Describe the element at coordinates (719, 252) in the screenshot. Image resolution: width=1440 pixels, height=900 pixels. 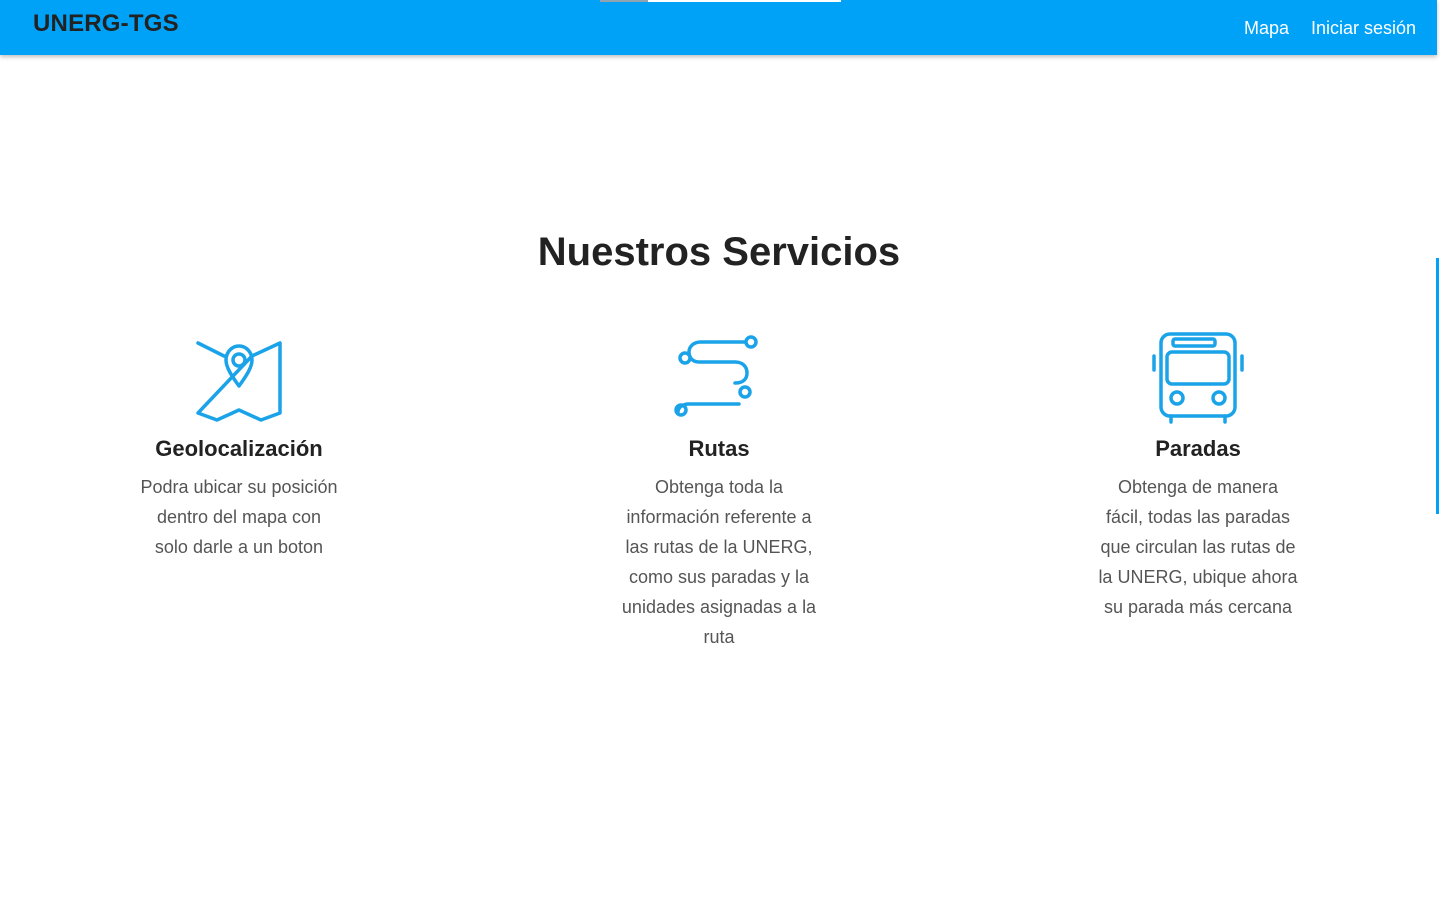
I see `page-title: Nuestros Servicios` at that location.